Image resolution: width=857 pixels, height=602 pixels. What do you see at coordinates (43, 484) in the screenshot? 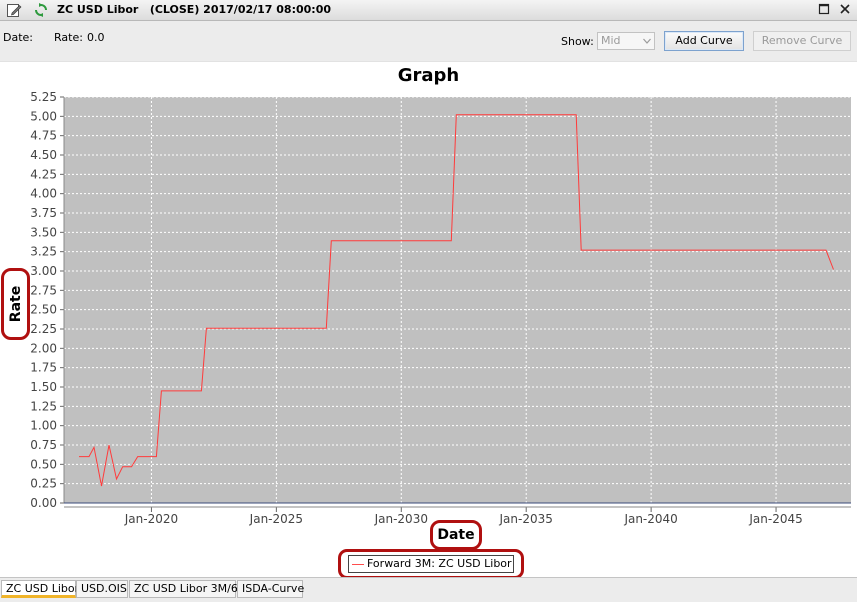
I see `y-tick-label: 0.25` at bounding box center [43, 484].